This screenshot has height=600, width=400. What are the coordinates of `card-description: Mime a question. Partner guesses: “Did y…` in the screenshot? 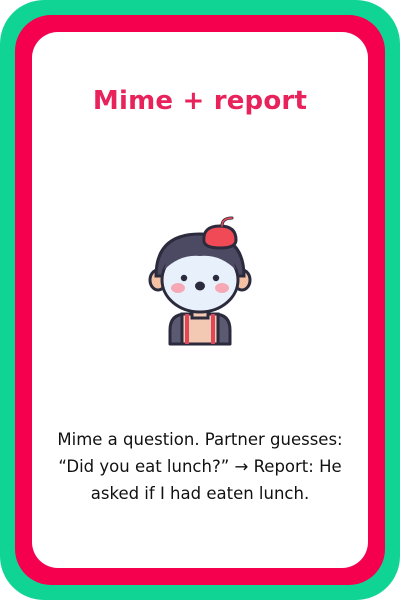 It's located at (200, 466).